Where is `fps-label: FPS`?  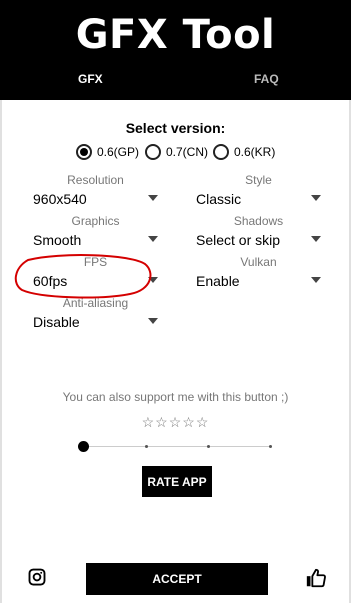 fps-label: FPS is located at coordinates (95, 262).